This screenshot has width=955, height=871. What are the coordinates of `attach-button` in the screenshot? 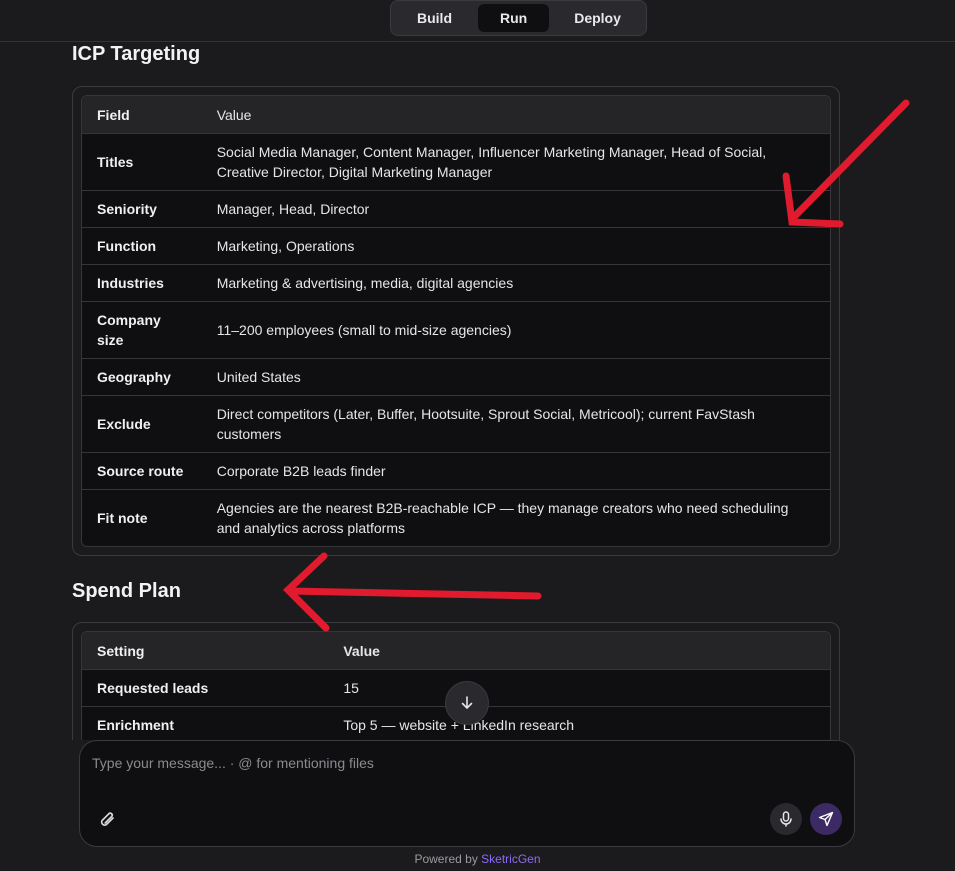 It's located at (108, 820).